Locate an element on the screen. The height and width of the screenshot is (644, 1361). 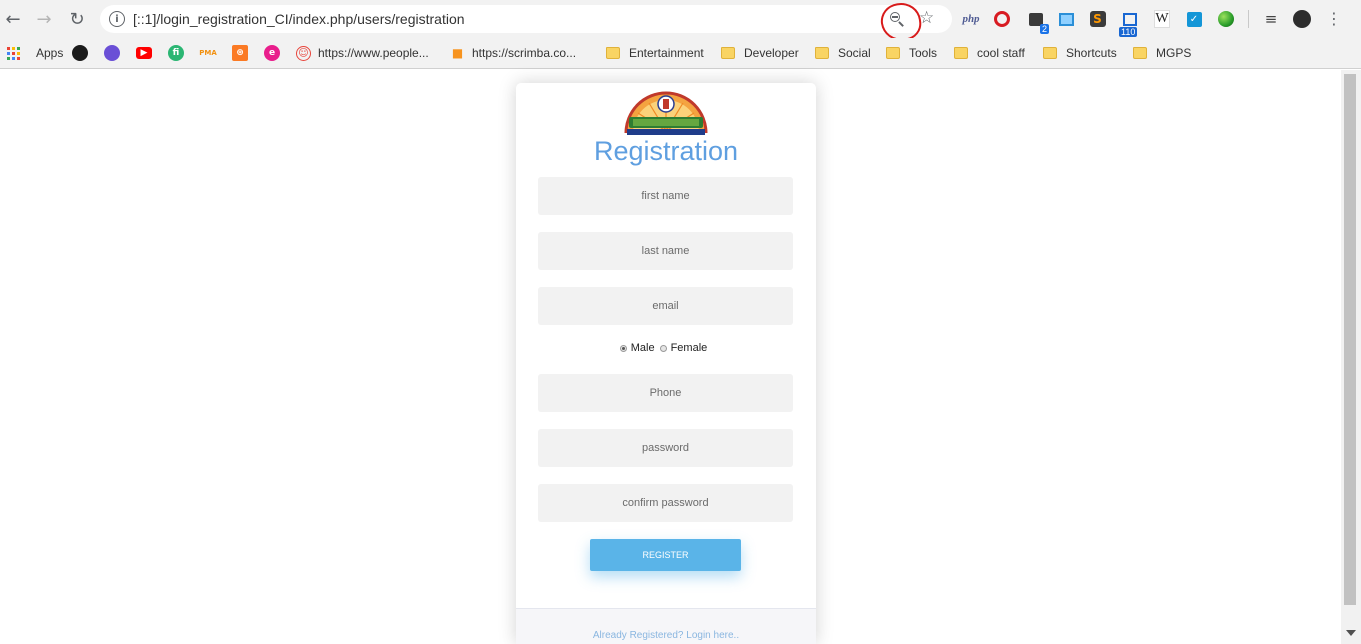
toolbar-separator is located at coordinates (1248, 19).